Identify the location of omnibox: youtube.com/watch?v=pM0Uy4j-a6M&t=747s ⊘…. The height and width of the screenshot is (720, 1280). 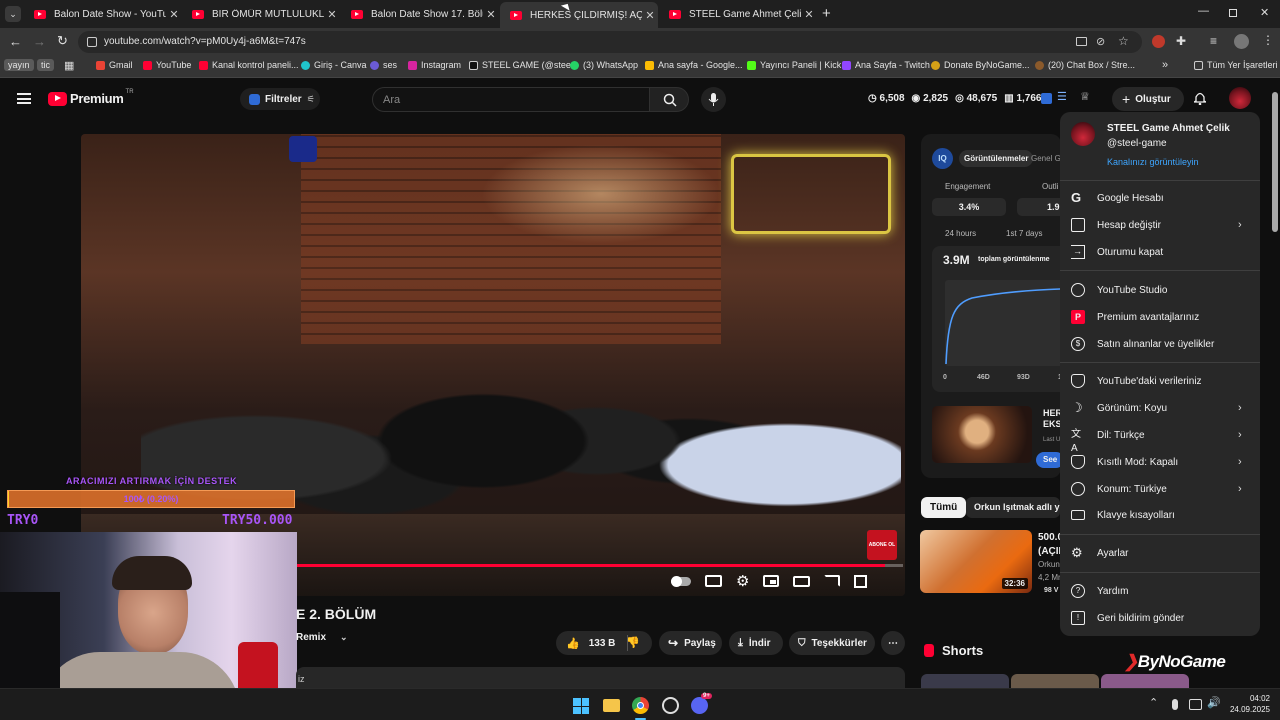
(610, 42).